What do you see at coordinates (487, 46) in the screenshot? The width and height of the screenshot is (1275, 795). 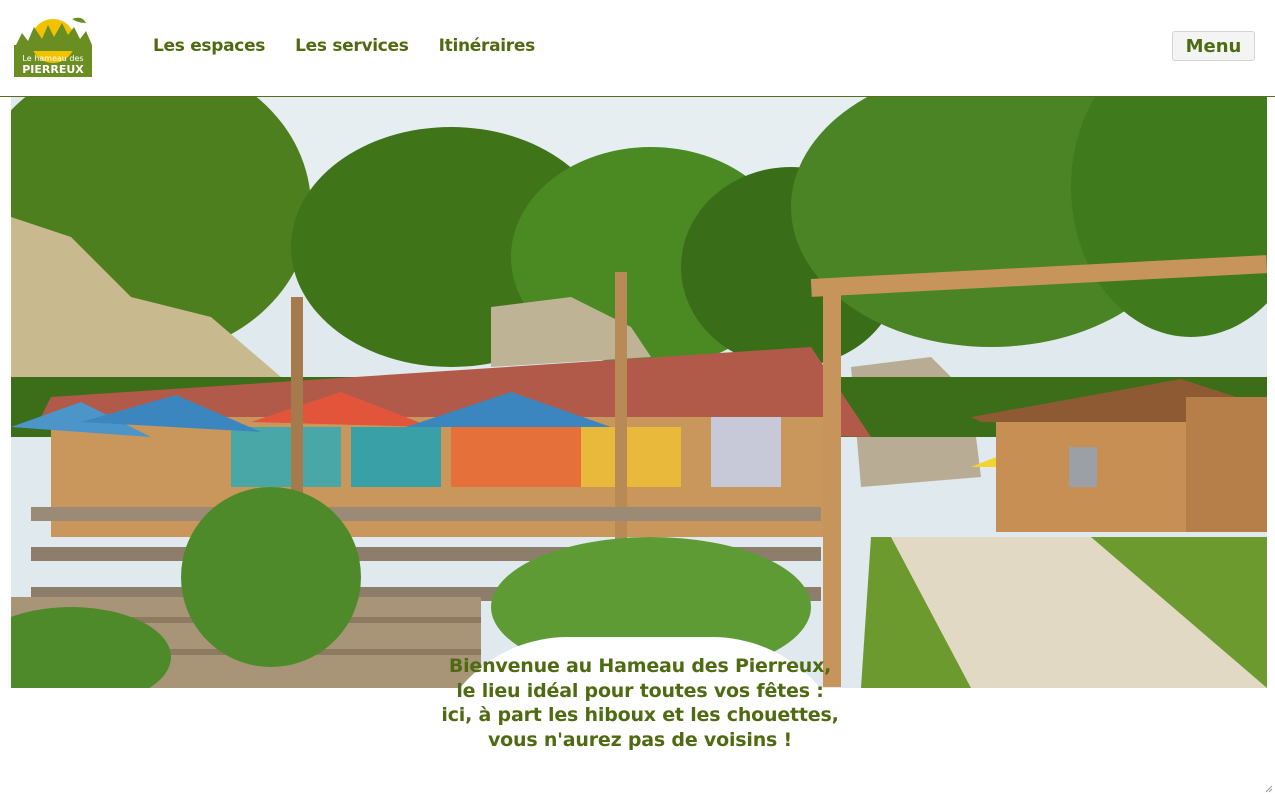 I see `nav-link-itineraires: Itinéraires` at bounding box center [487, 46].